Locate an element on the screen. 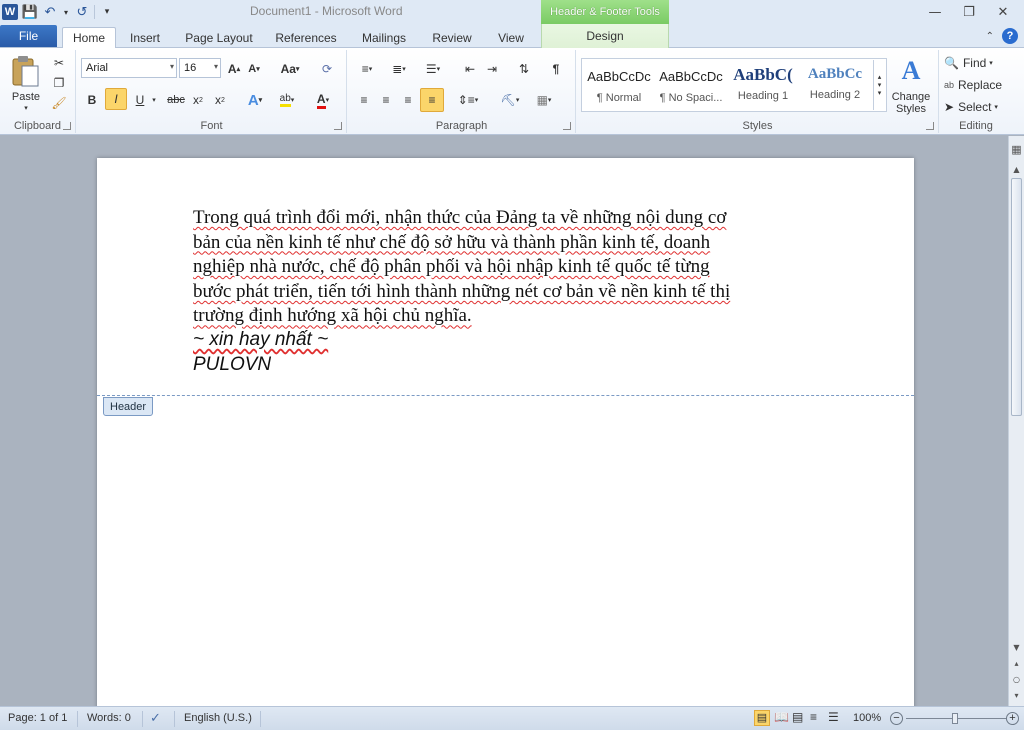  zoom-level: 100% is located at coordinates (867, 718).